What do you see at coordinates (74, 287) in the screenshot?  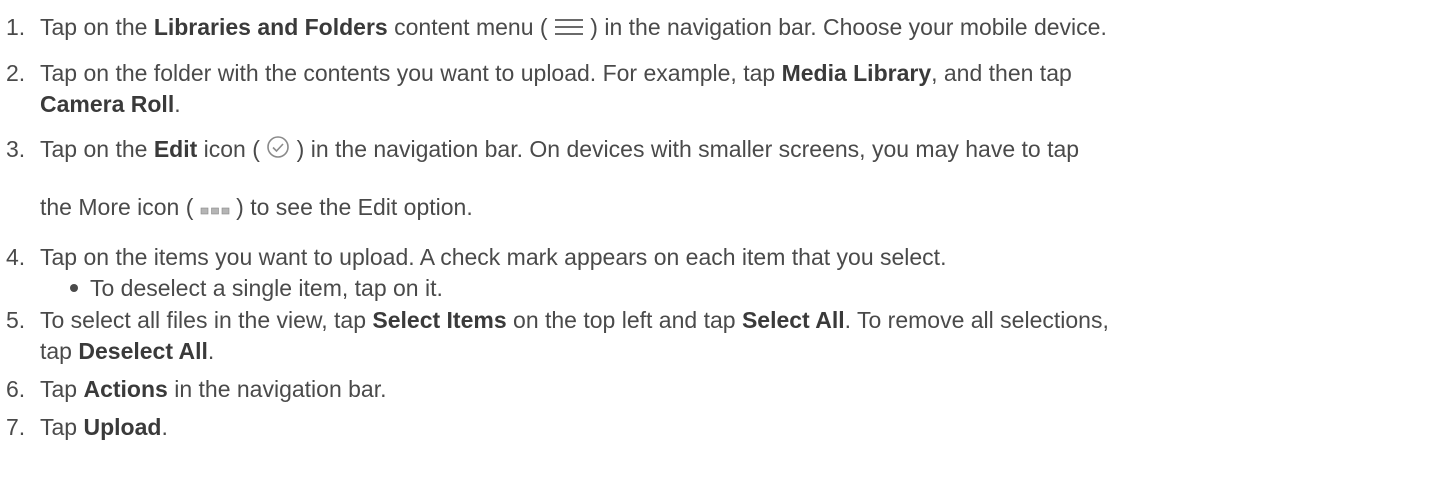 I see `bullet-dot` at bounding box center [74, 287].